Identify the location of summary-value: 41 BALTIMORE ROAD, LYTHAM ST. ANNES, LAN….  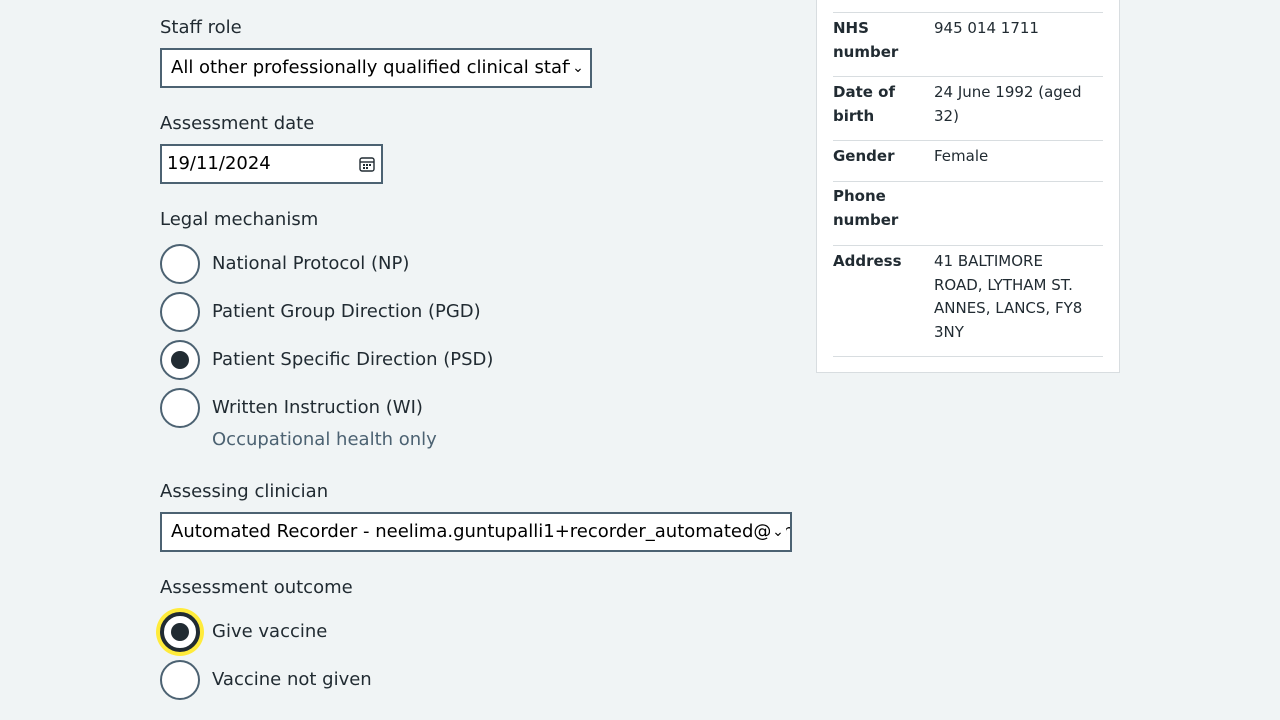
(1008, 296).